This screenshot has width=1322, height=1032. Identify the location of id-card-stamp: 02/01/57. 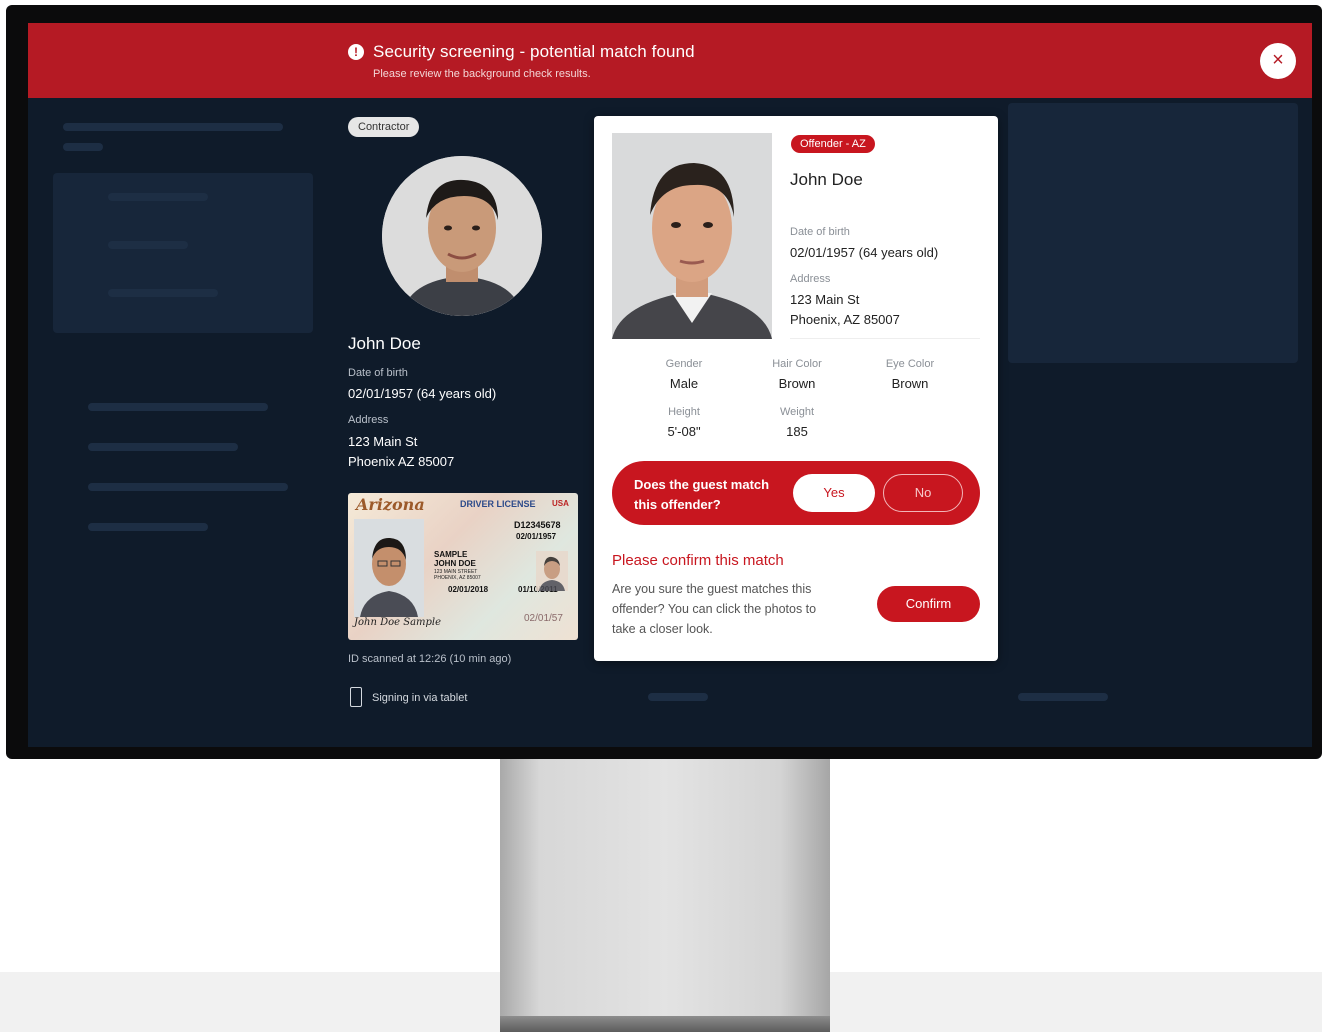
(543, 618).